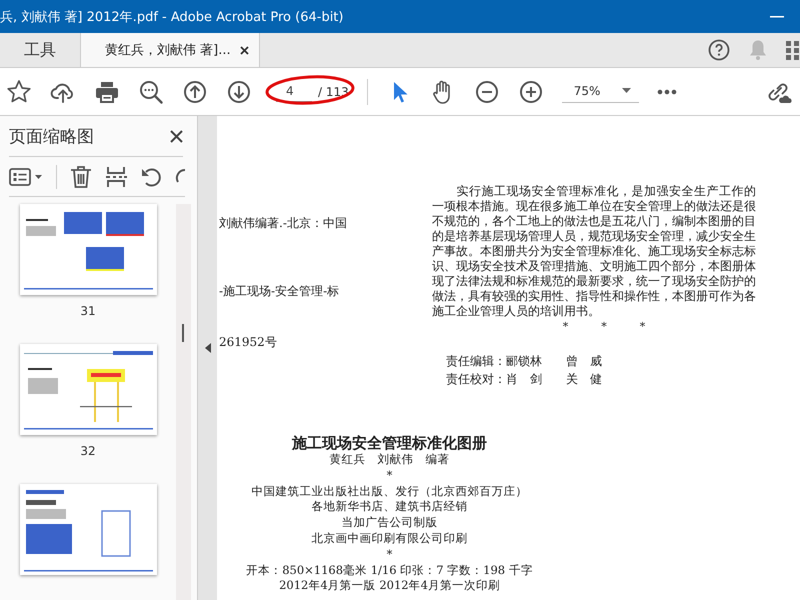  What do you see at coordinates (531, 91) in the screenshot?
I see `zoom-in-icon` at bounding box center [531, 91].